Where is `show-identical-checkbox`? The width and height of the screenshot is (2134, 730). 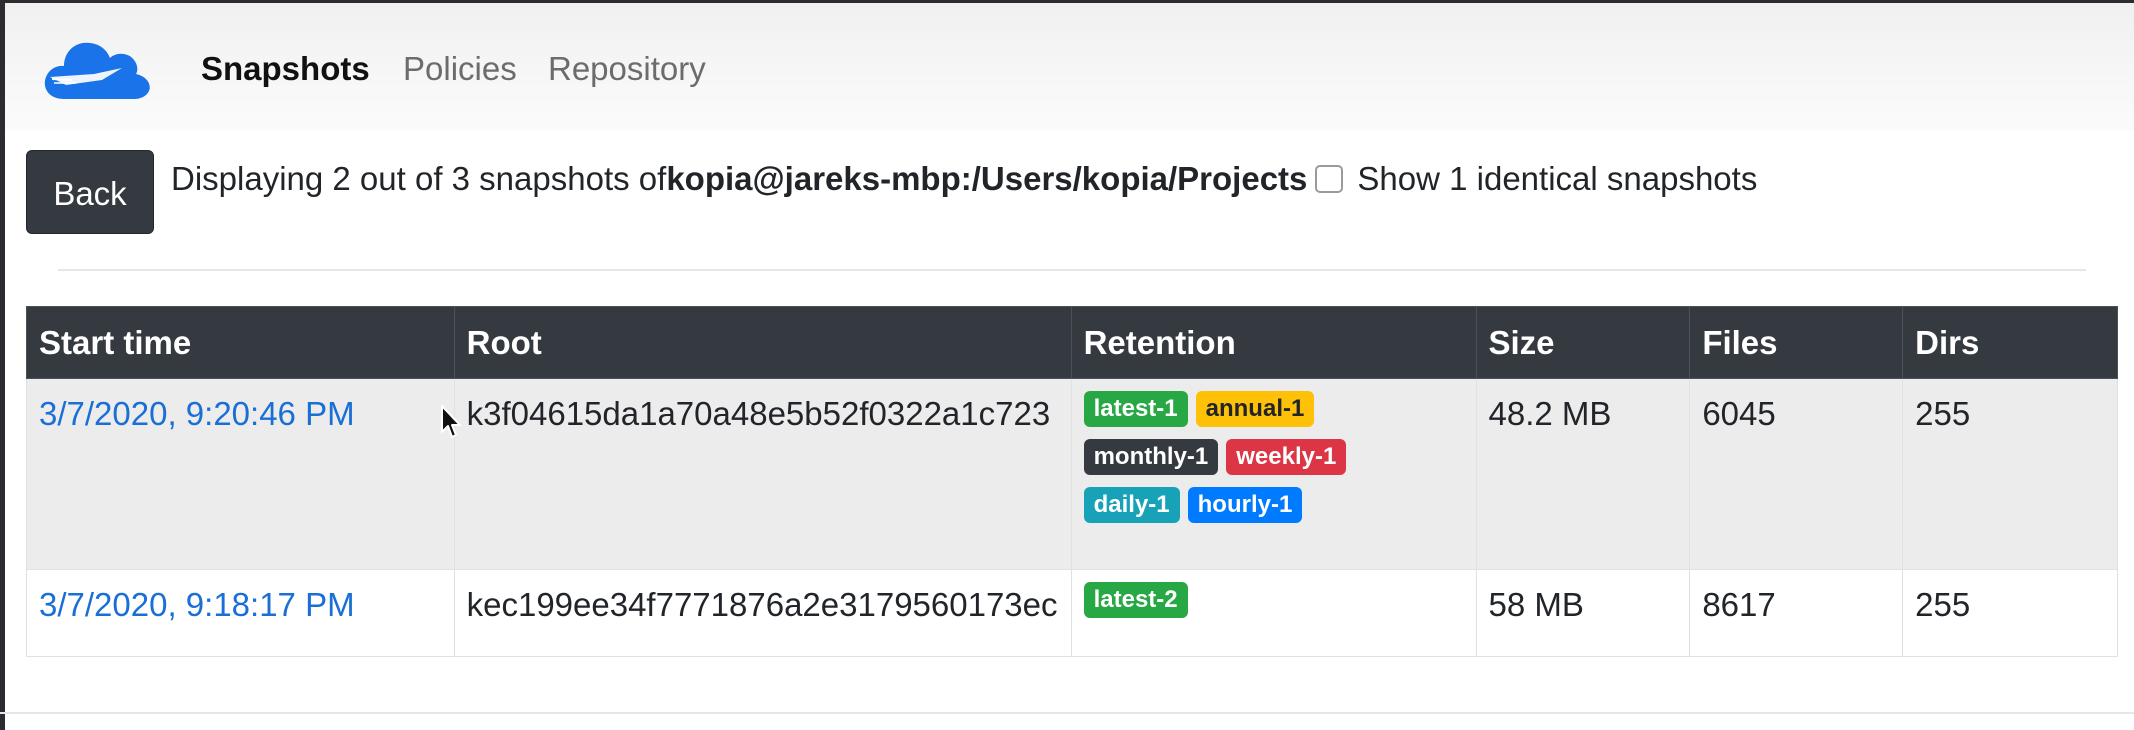 show-identical-checkbox is located at coordinates (1329, 179).